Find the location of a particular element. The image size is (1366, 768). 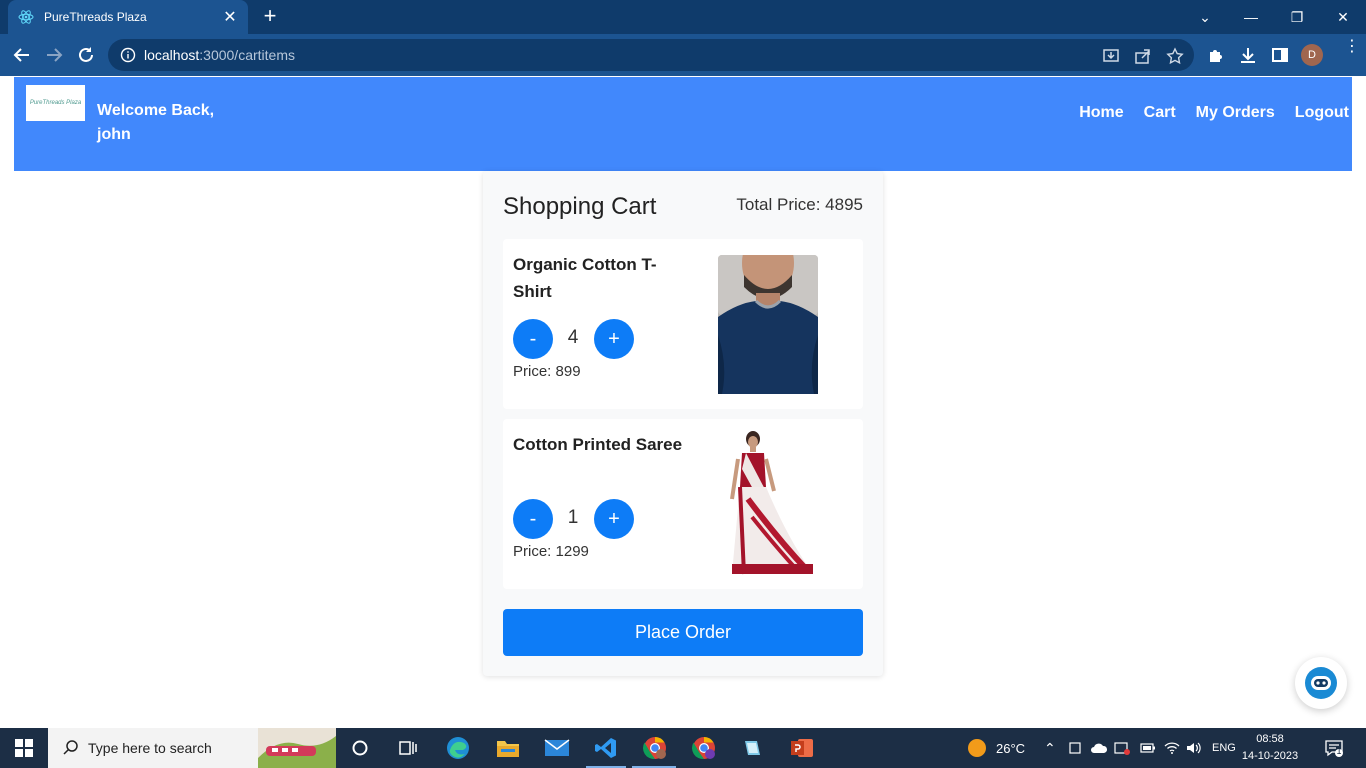

search-icon is located at coordinates (70, 747).